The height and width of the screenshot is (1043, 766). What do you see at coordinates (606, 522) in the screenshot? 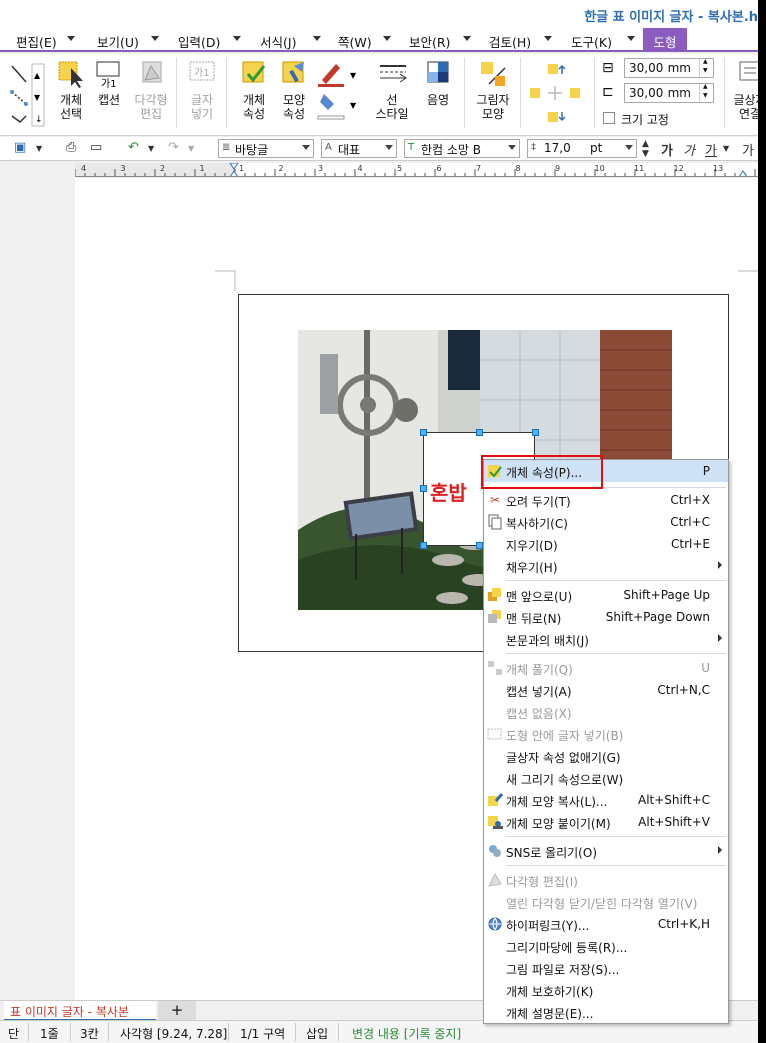
I see `menu-item-copy: 복사하기(C) Ctrl+C` at bounding box center [606, 522].